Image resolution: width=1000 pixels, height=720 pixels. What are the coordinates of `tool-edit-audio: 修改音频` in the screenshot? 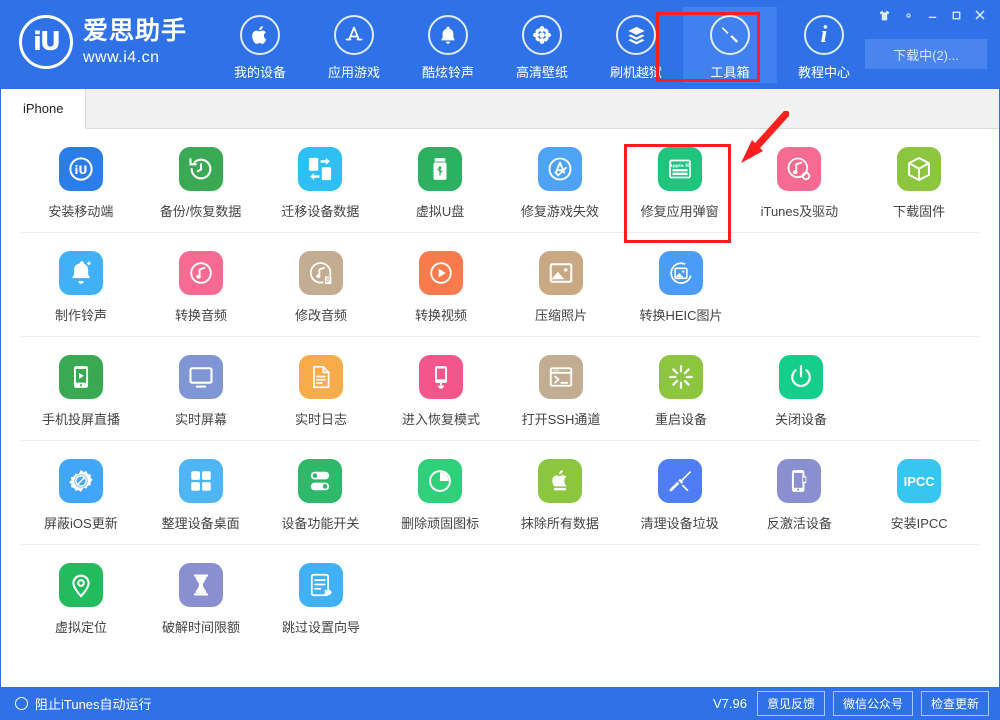 It's located at (321, 287).